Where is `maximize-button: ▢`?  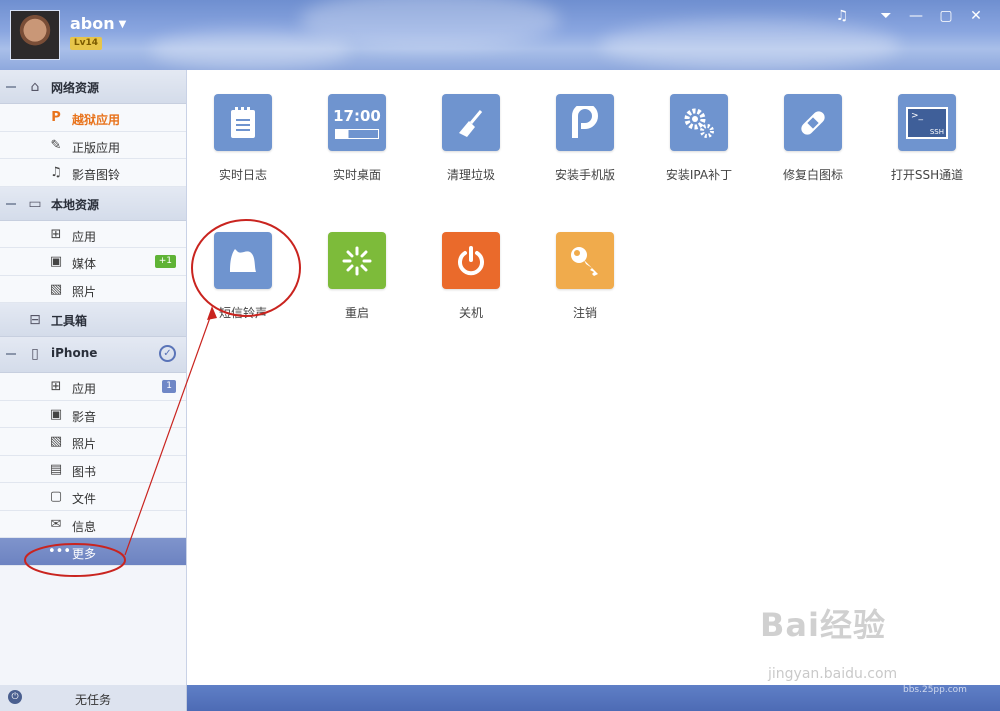 maximize-button: ▢ is located at coordinates (946, 16).